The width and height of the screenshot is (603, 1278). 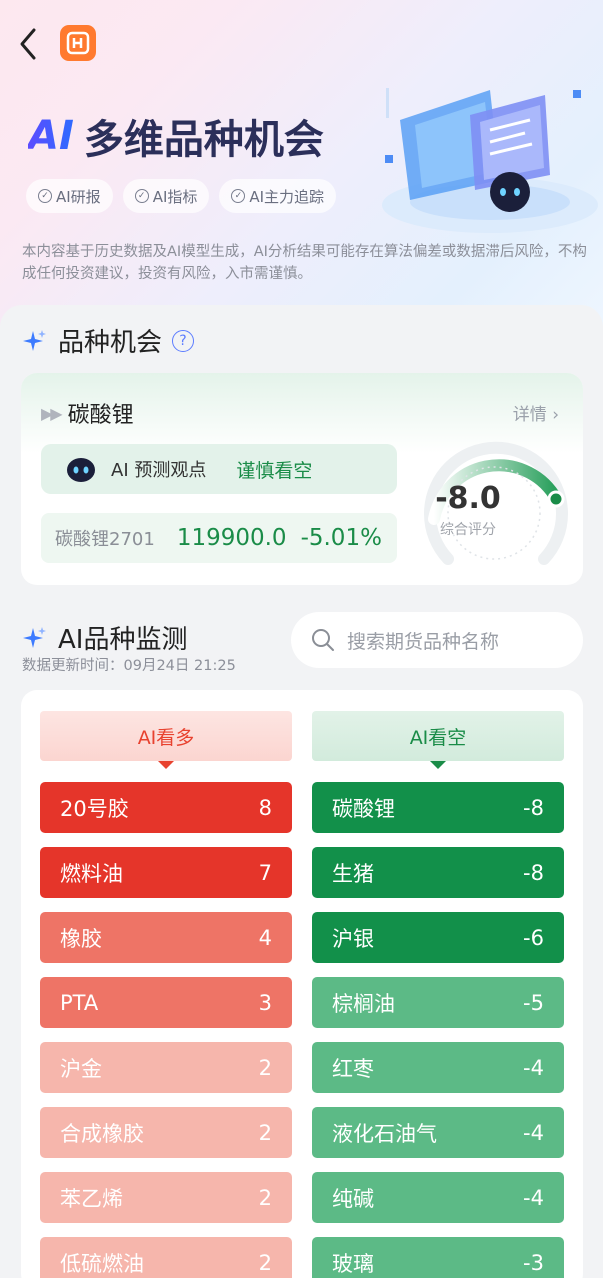 I want to click on tag-ai-report: ✓ AI研报, so click(x=69, y=196).